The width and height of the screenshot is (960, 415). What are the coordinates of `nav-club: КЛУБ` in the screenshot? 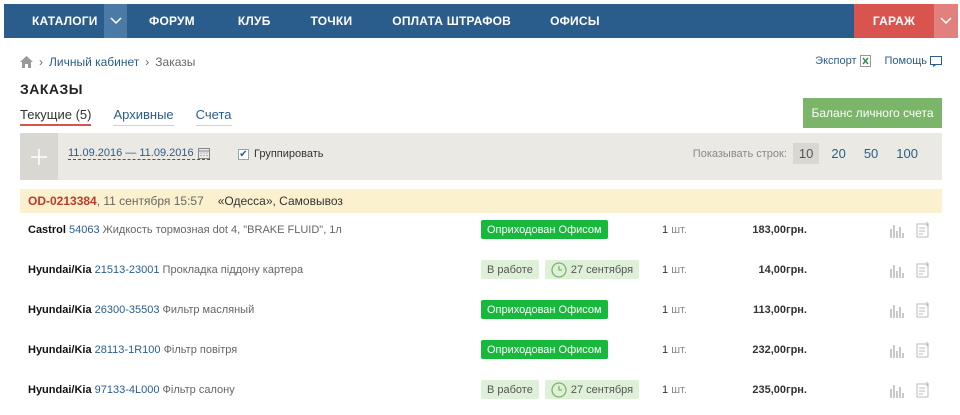 It's located at (254, 21).